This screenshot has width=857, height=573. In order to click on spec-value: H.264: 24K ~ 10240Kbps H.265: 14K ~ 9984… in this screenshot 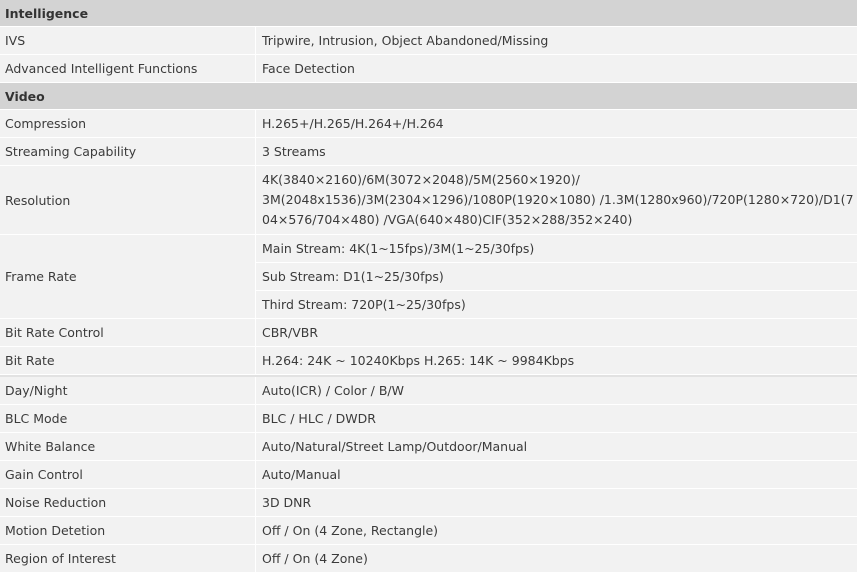, I will do `click(556, 360)`.